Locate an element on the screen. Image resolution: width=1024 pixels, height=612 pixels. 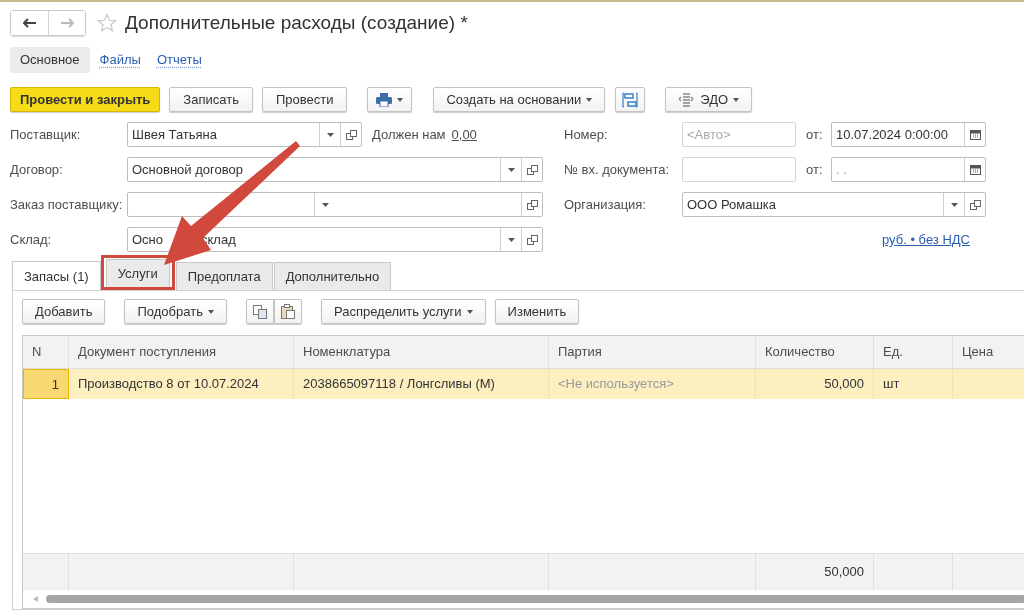
column-header: Цена is located at coordinates (988, 352).